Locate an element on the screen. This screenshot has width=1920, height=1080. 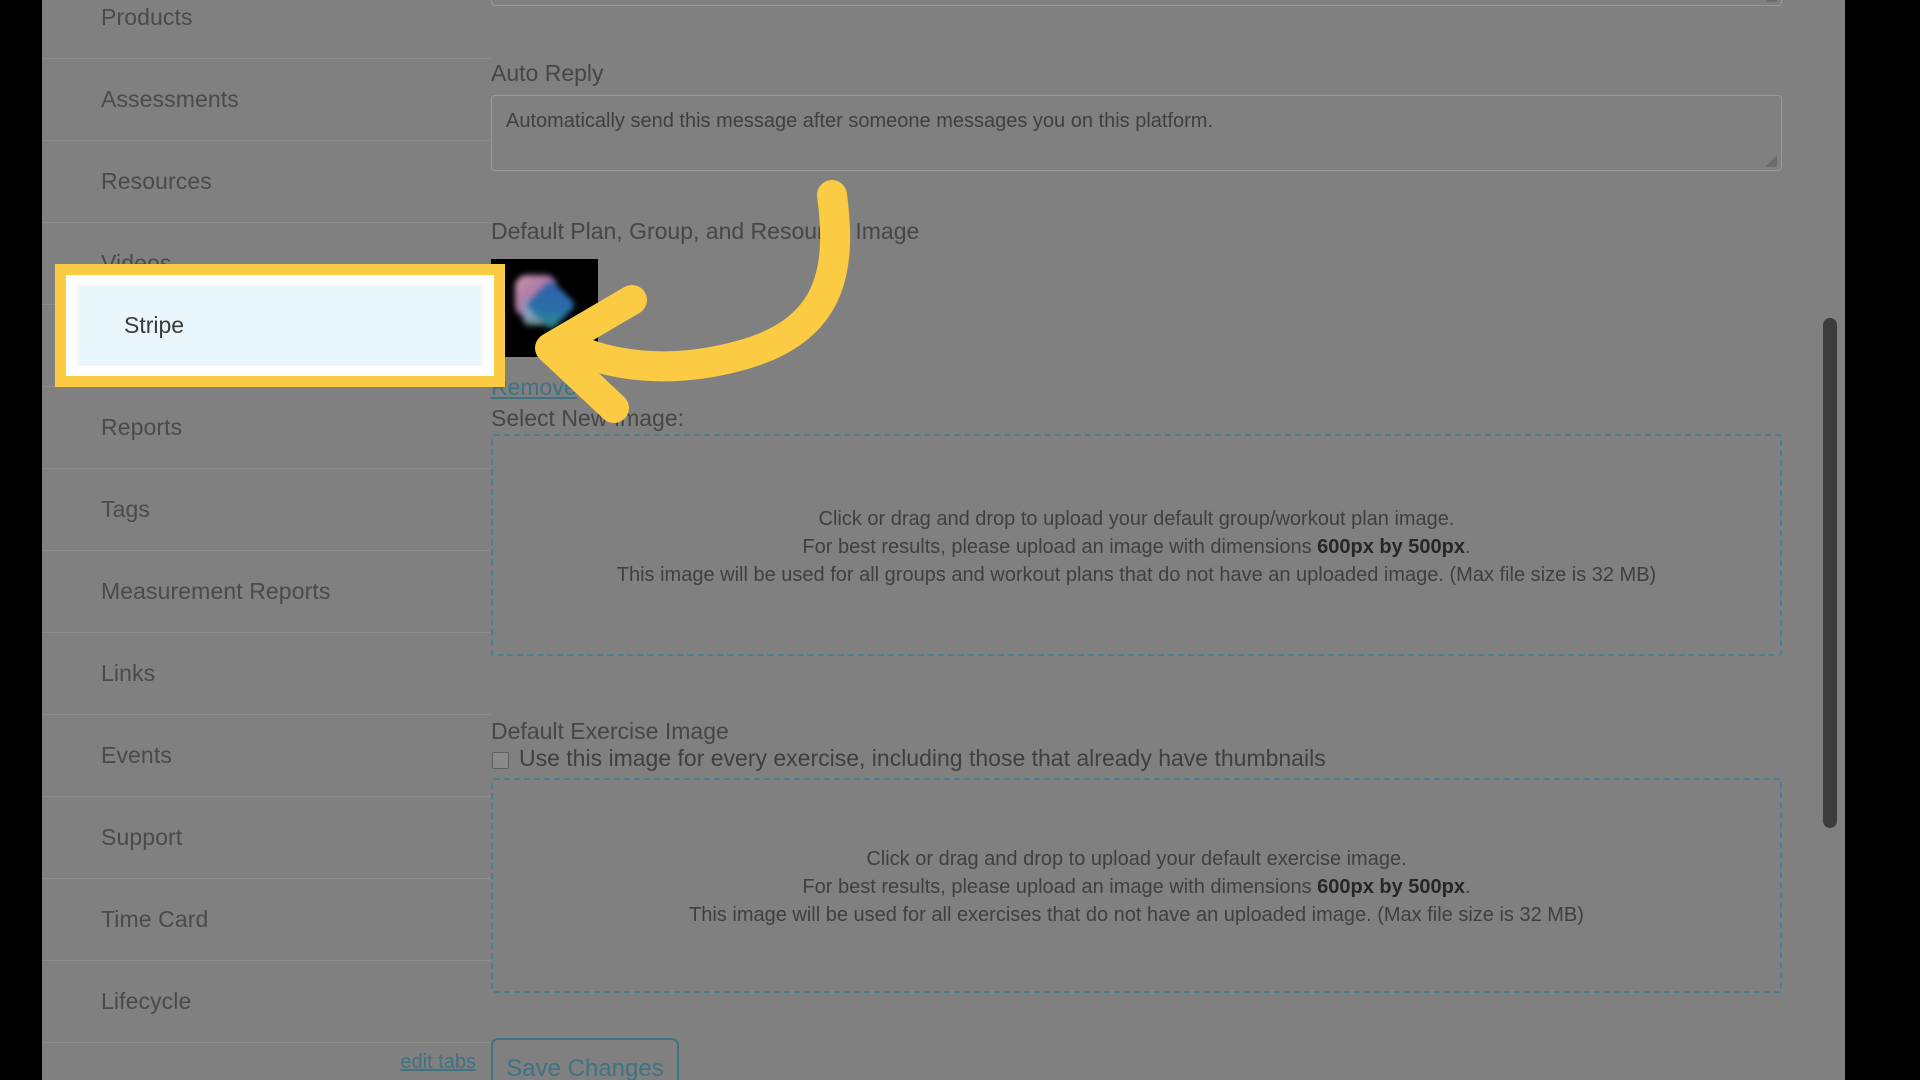
sidebar-item-label: Reports is located at coordinates (142, 427).